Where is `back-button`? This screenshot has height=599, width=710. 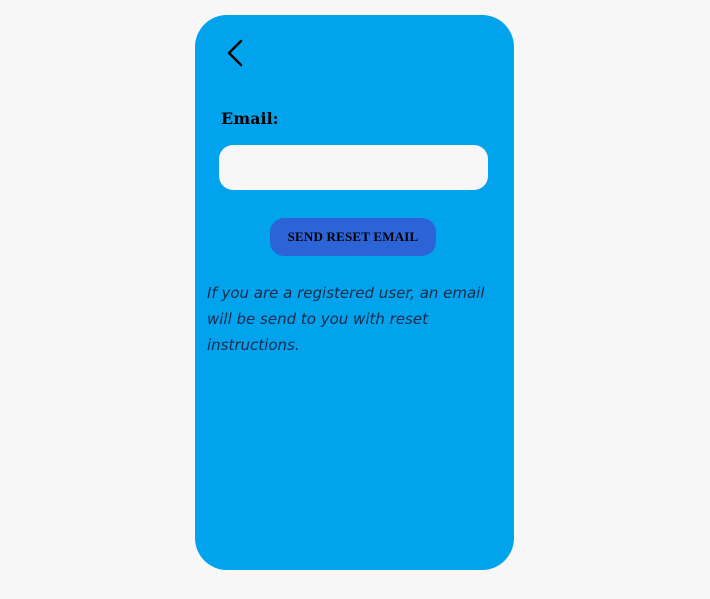 back-button is located at coordinates (235, 53).